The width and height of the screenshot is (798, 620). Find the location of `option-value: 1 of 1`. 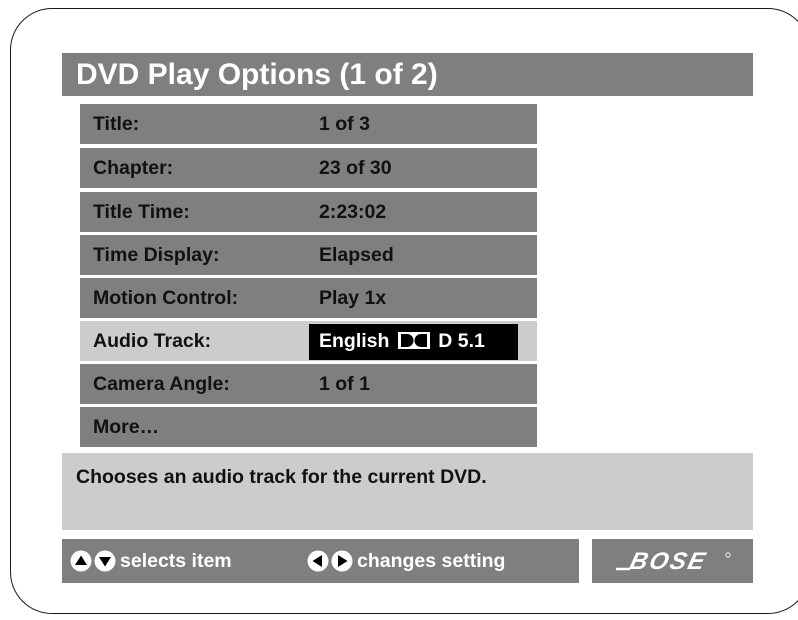

option-value: 1 of 1 is located at coordinates (344, 384).